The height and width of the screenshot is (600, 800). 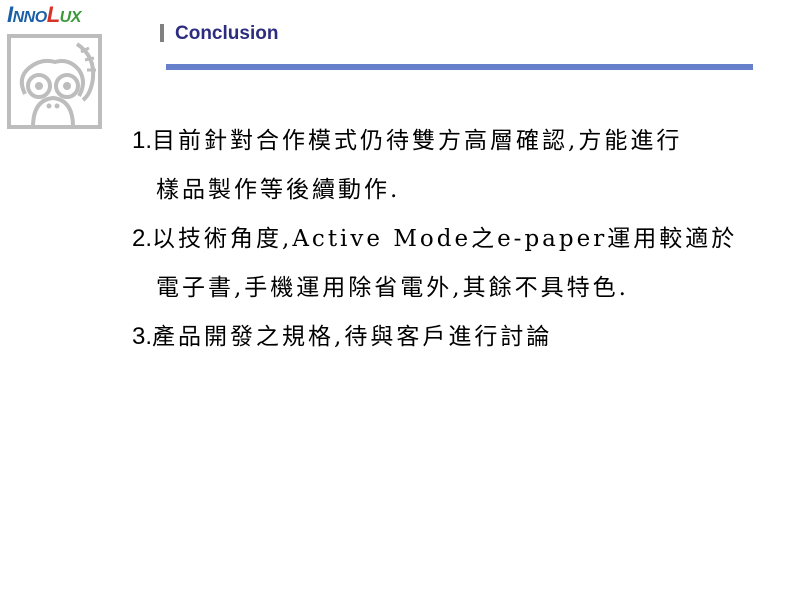 I want to click on innolux-logo: INNOLUX, so click(x=44, y=16).